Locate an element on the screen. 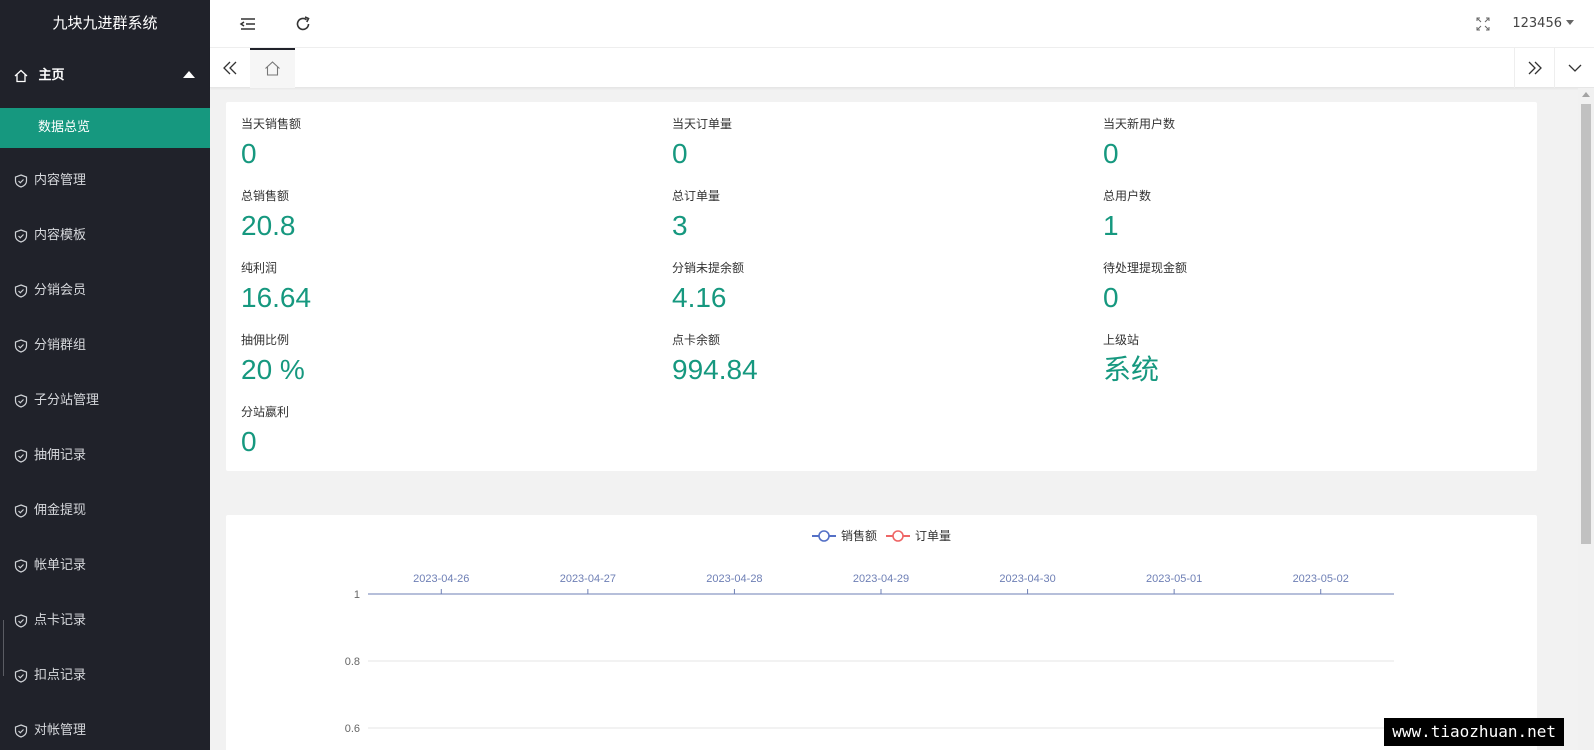 This screenshot has width=1594, height=750. stat-block: 当天订单量 0 is located at coordinates (882, 144).